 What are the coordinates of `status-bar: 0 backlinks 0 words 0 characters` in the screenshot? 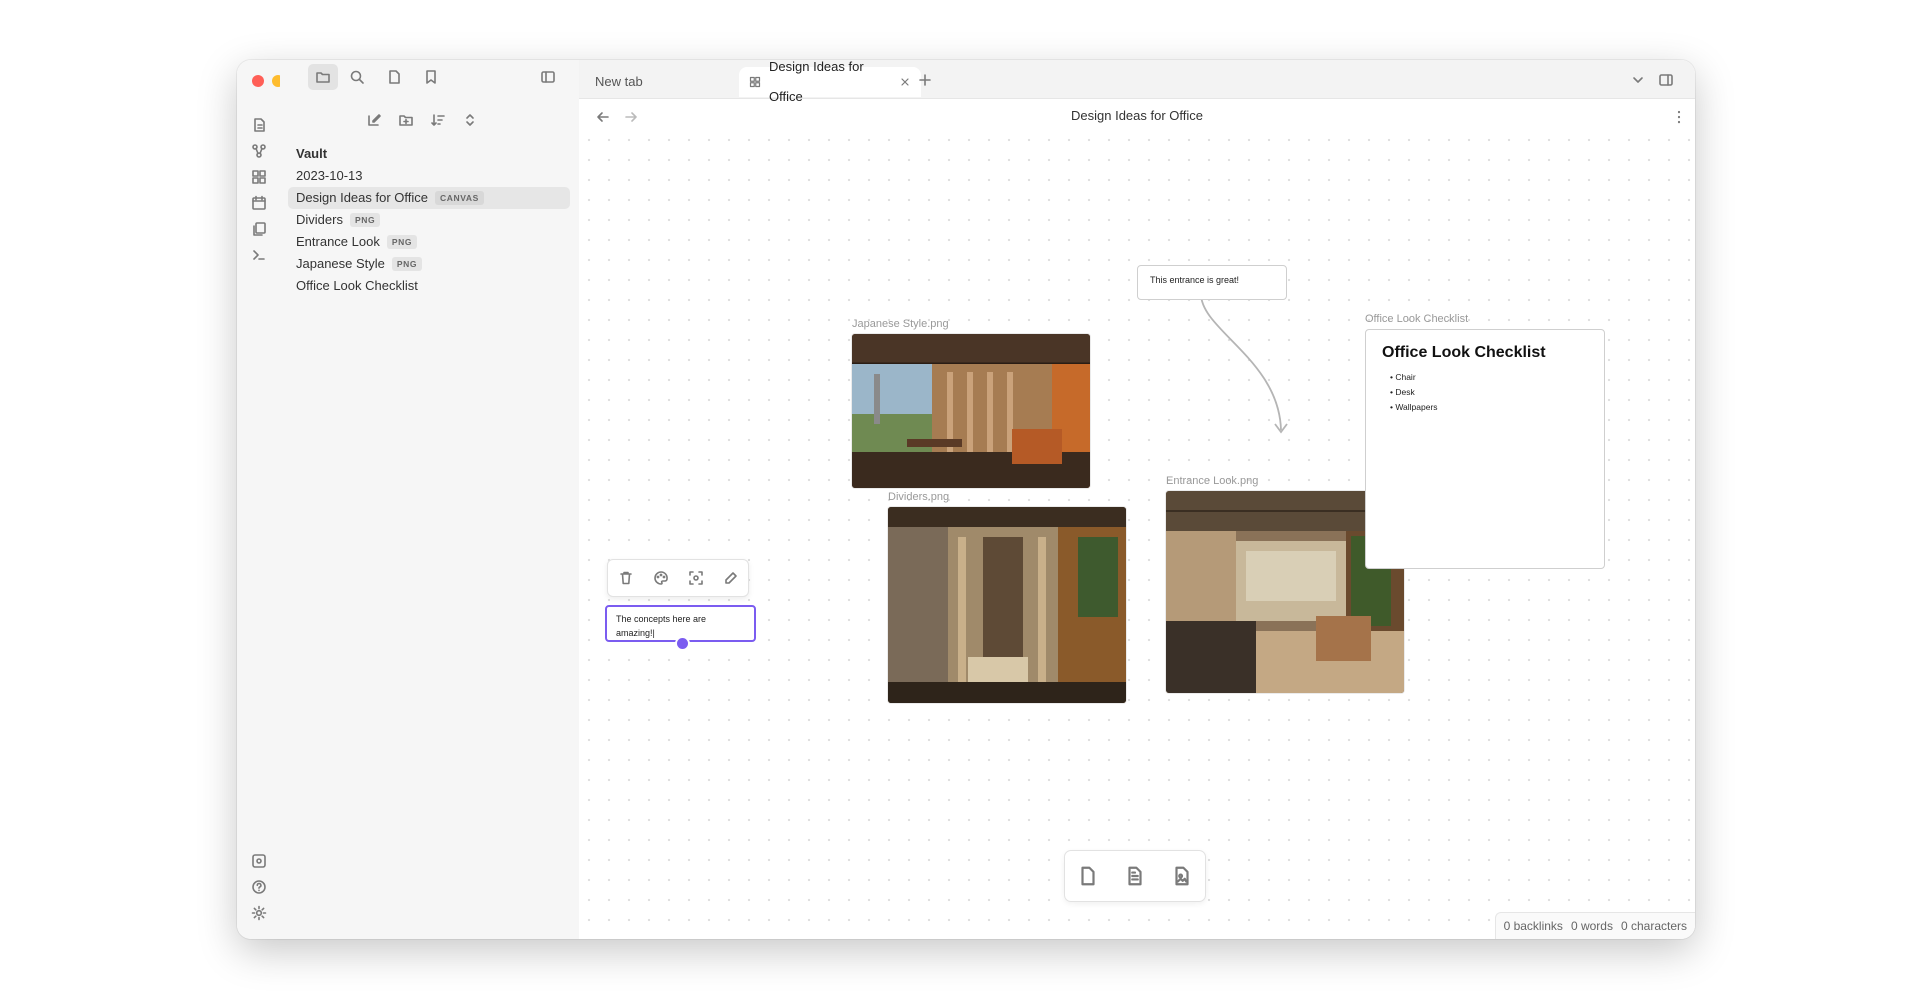 It's located at (1594, 925).